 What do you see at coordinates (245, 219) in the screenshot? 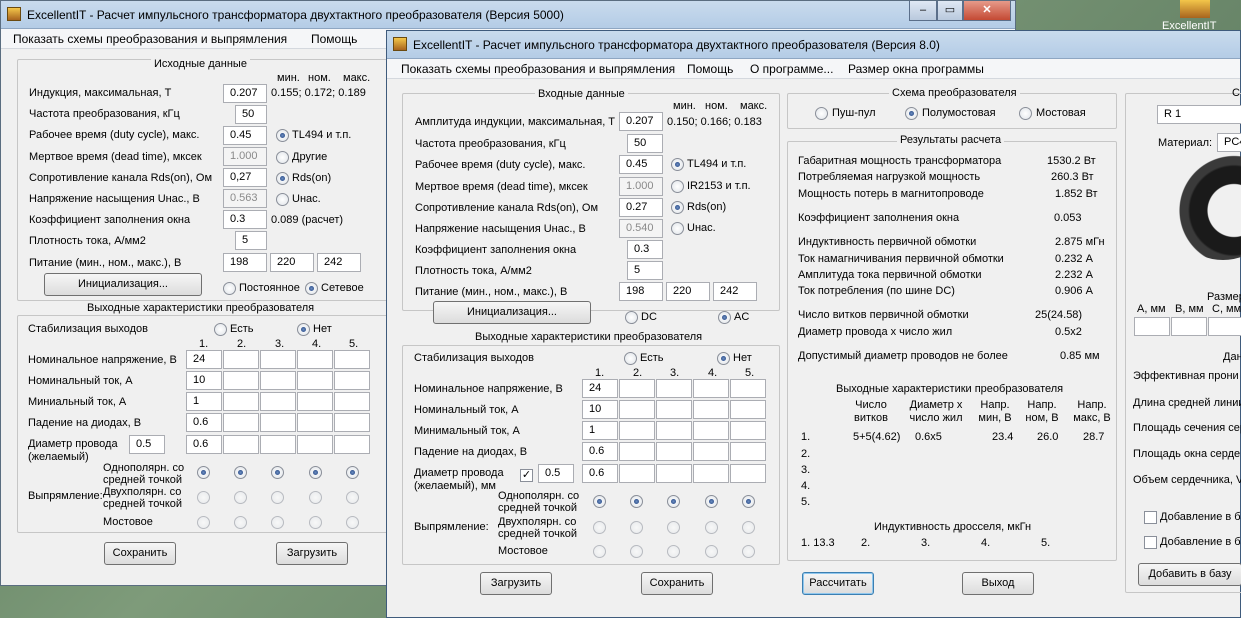
I see `input-fill: 0.3` at bounding box center [245, 219].